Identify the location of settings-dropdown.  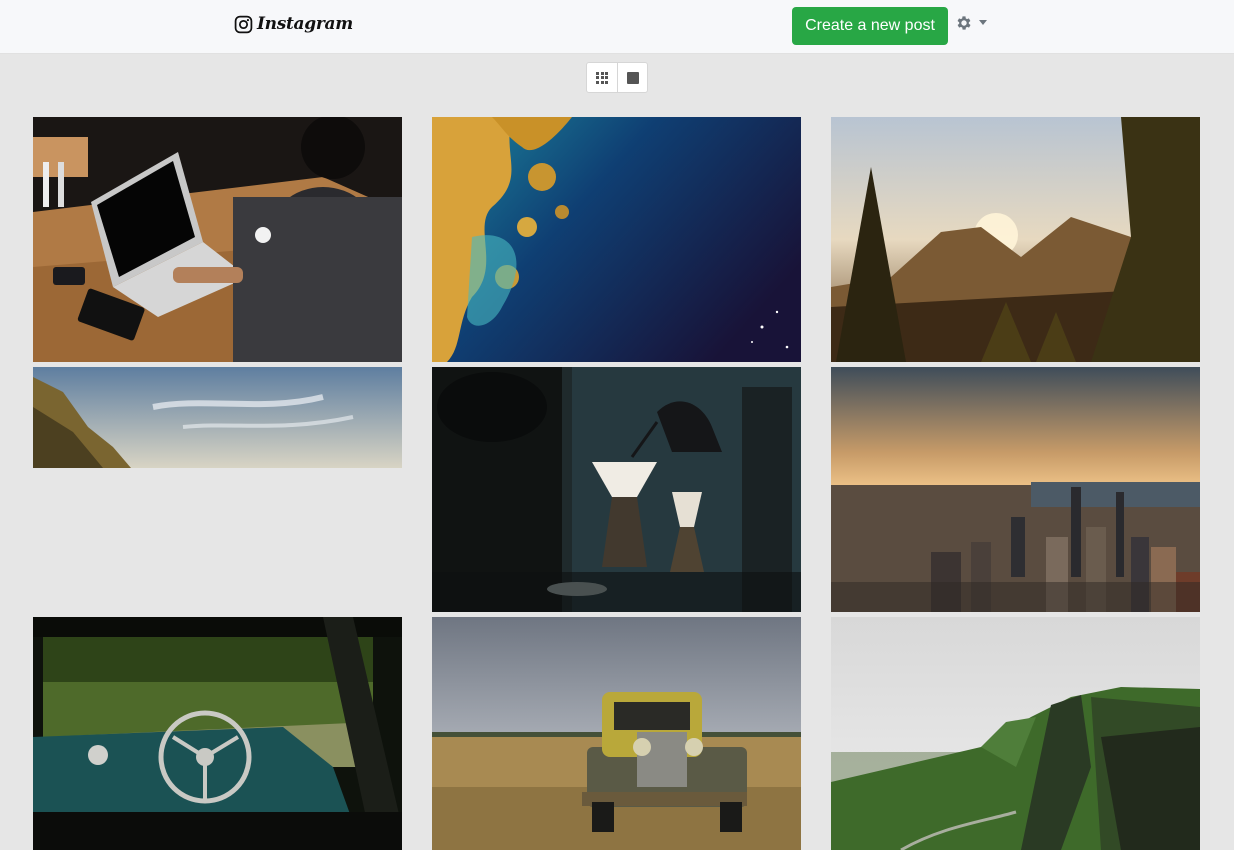
(971, 23).